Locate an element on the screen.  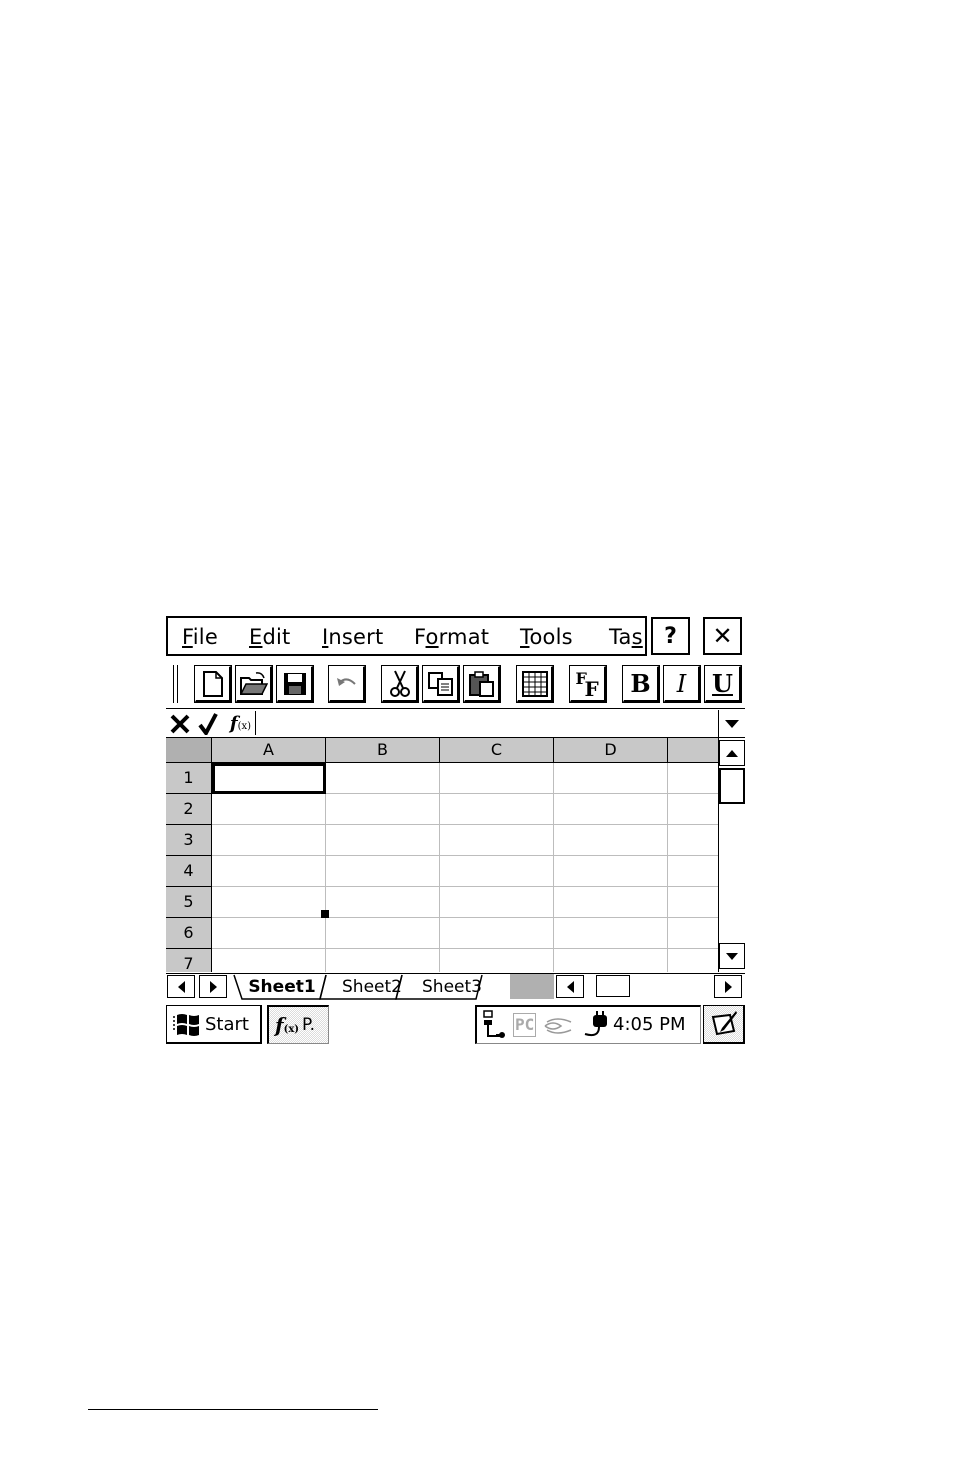
cell-d7 is located at coordinates (611, 960).